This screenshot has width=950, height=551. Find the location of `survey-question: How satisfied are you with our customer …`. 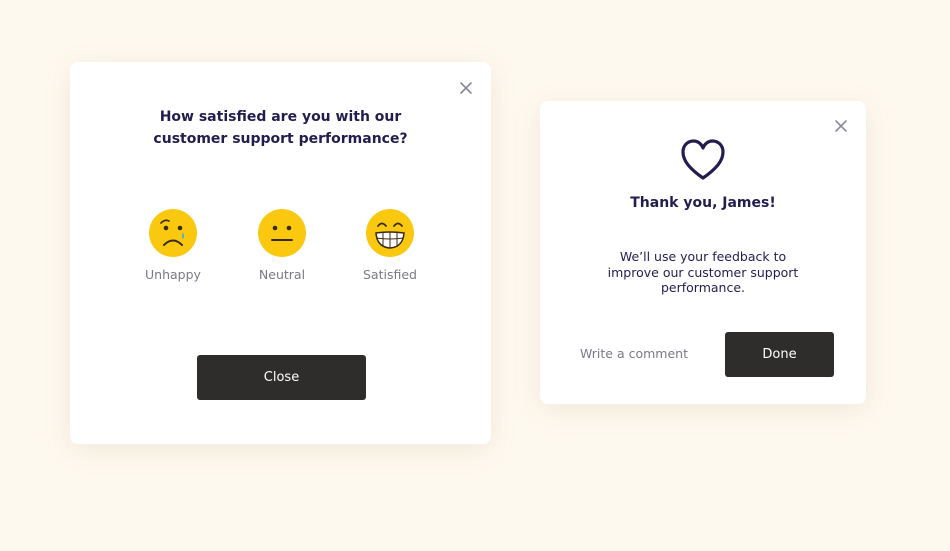

survey-question: How satisfied are you with our customer … is located at coordinates (280, 128).